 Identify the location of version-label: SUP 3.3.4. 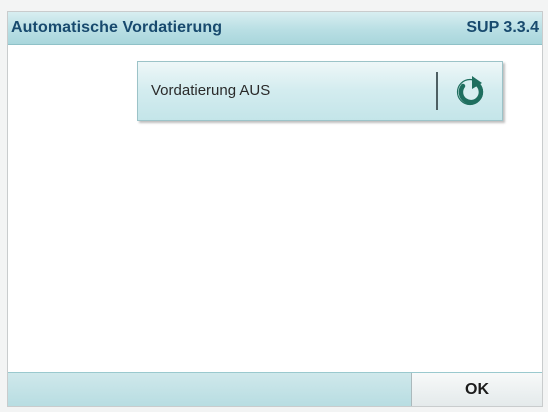
(502, 27).